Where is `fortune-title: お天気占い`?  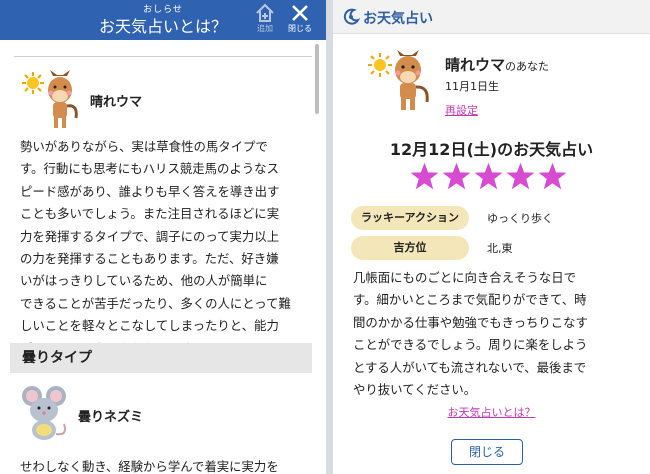
fortune-title: お天気占い is located at coordinates (398, 19).